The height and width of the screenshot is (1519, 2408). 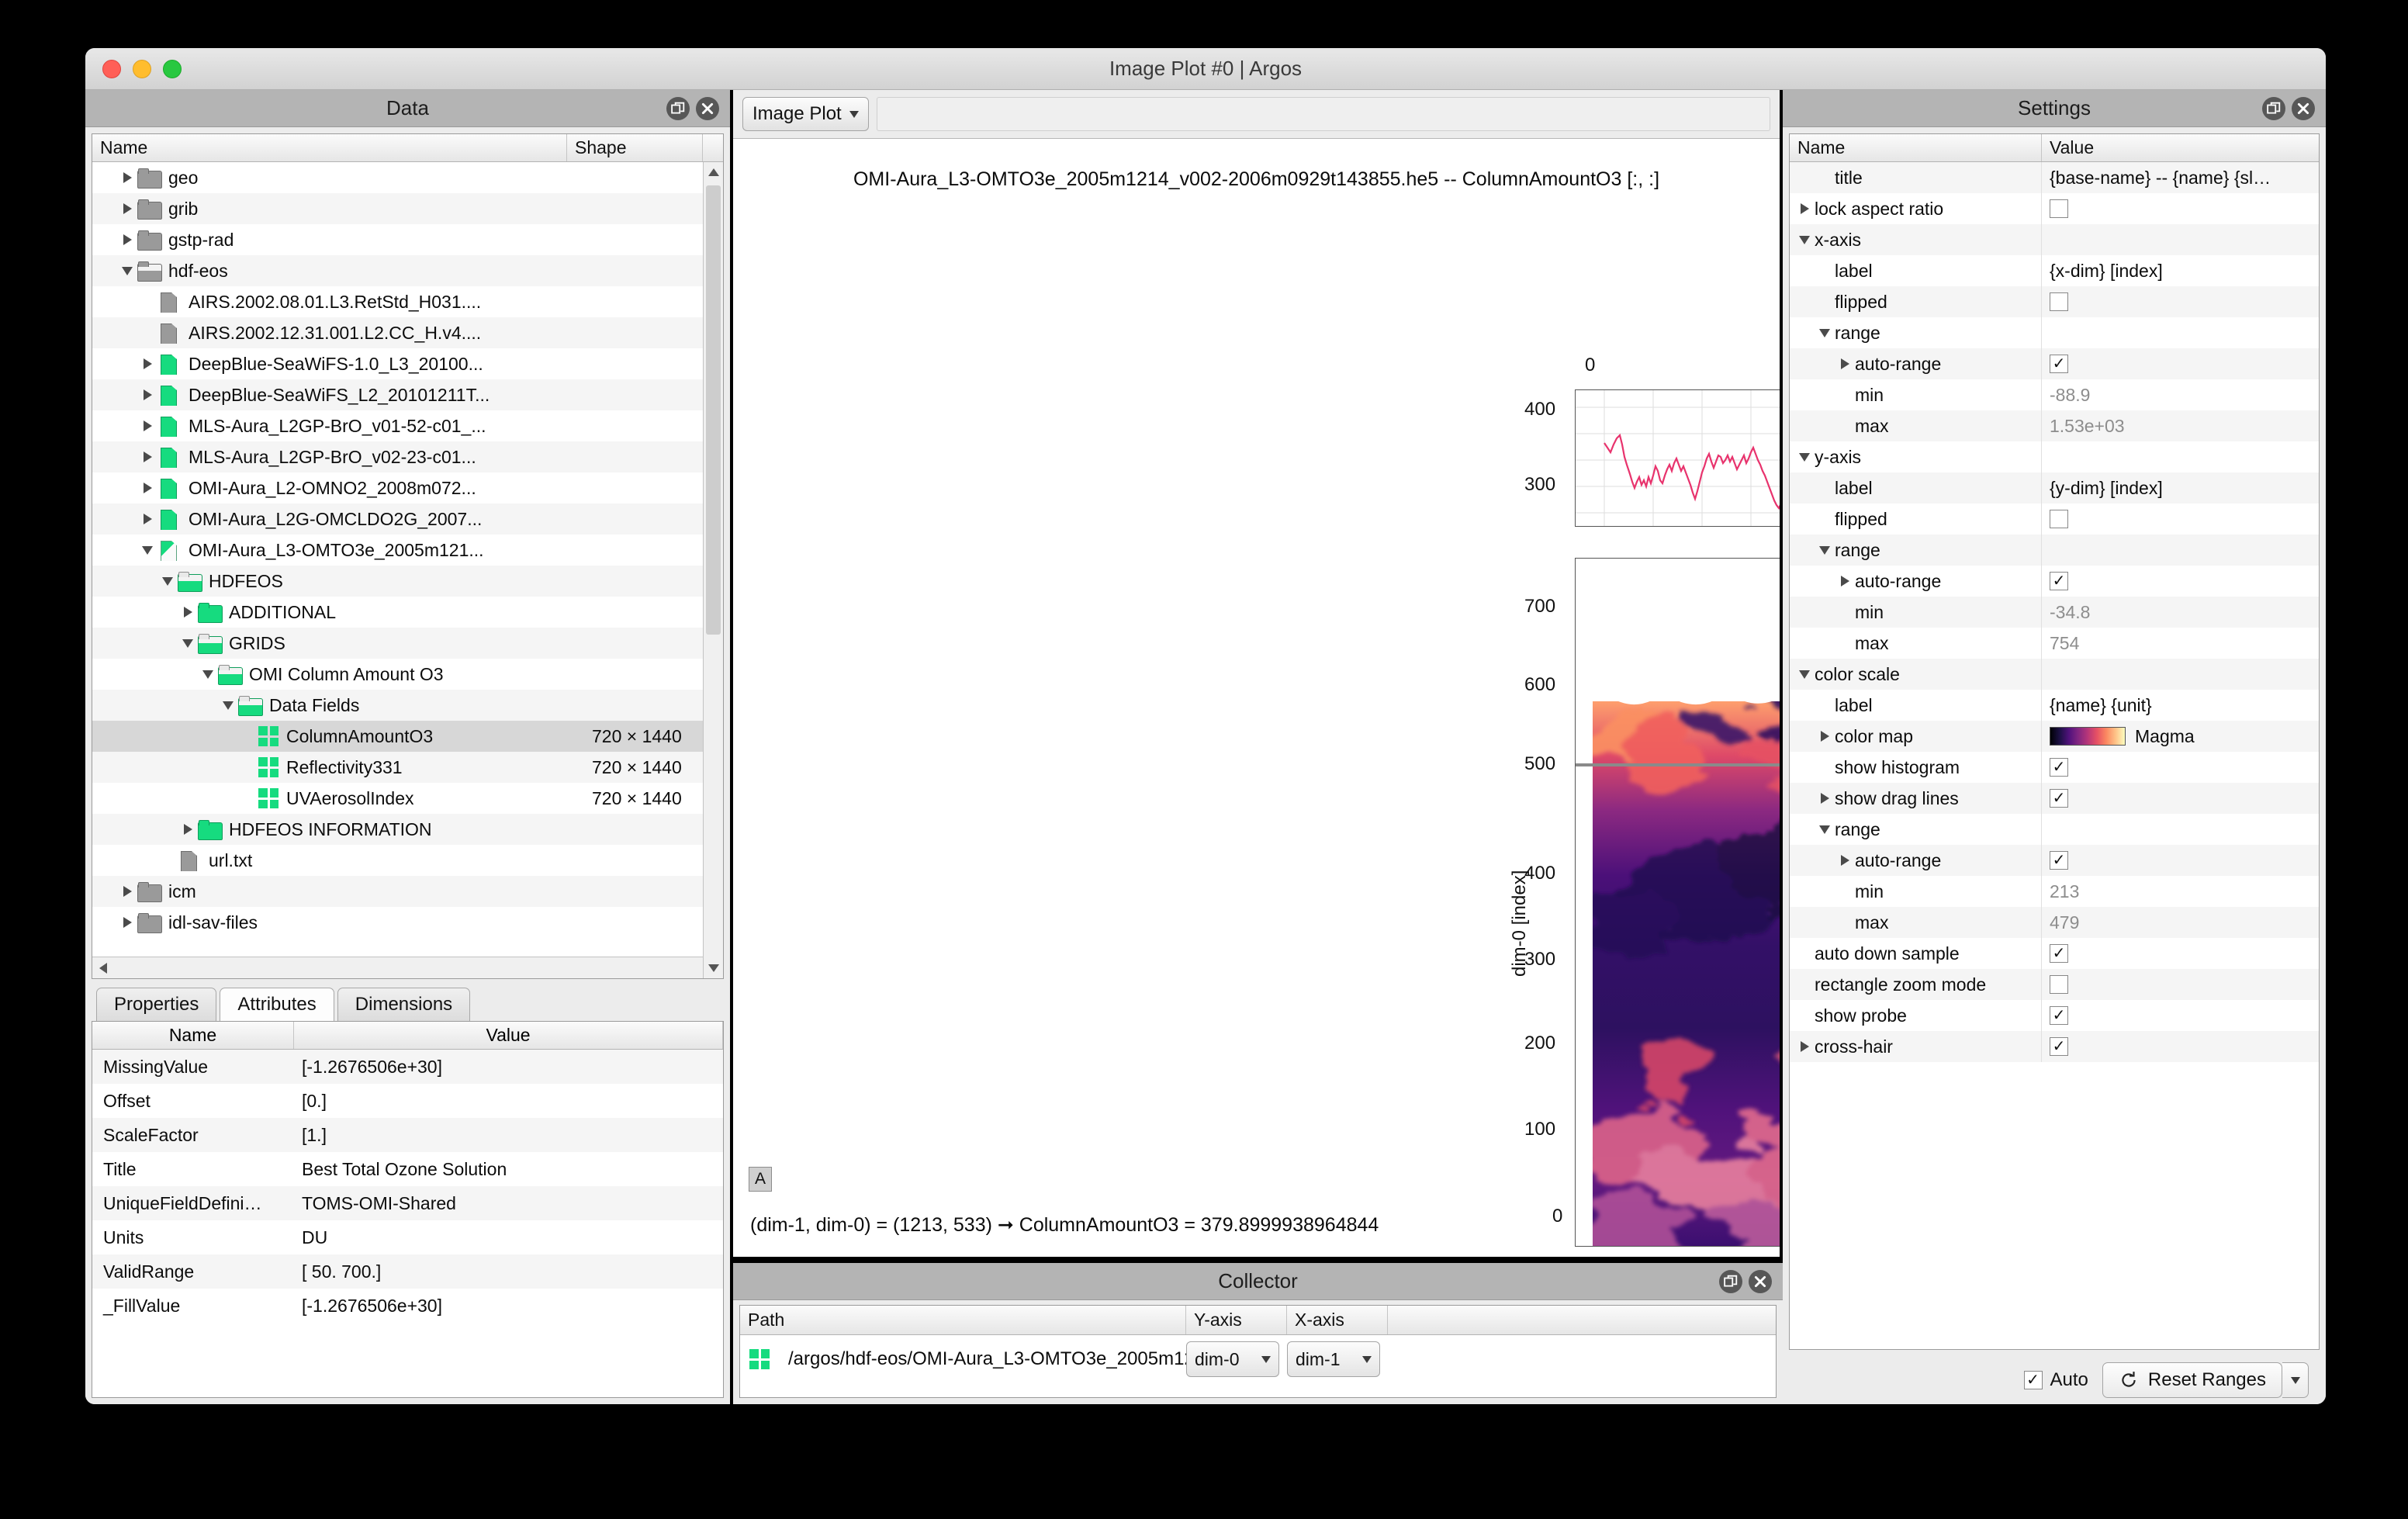 What do you see at coordinates (408, 1237) in the screenshot?
I see `attribute-row: Units DU` at bounding box center [408, 1237].